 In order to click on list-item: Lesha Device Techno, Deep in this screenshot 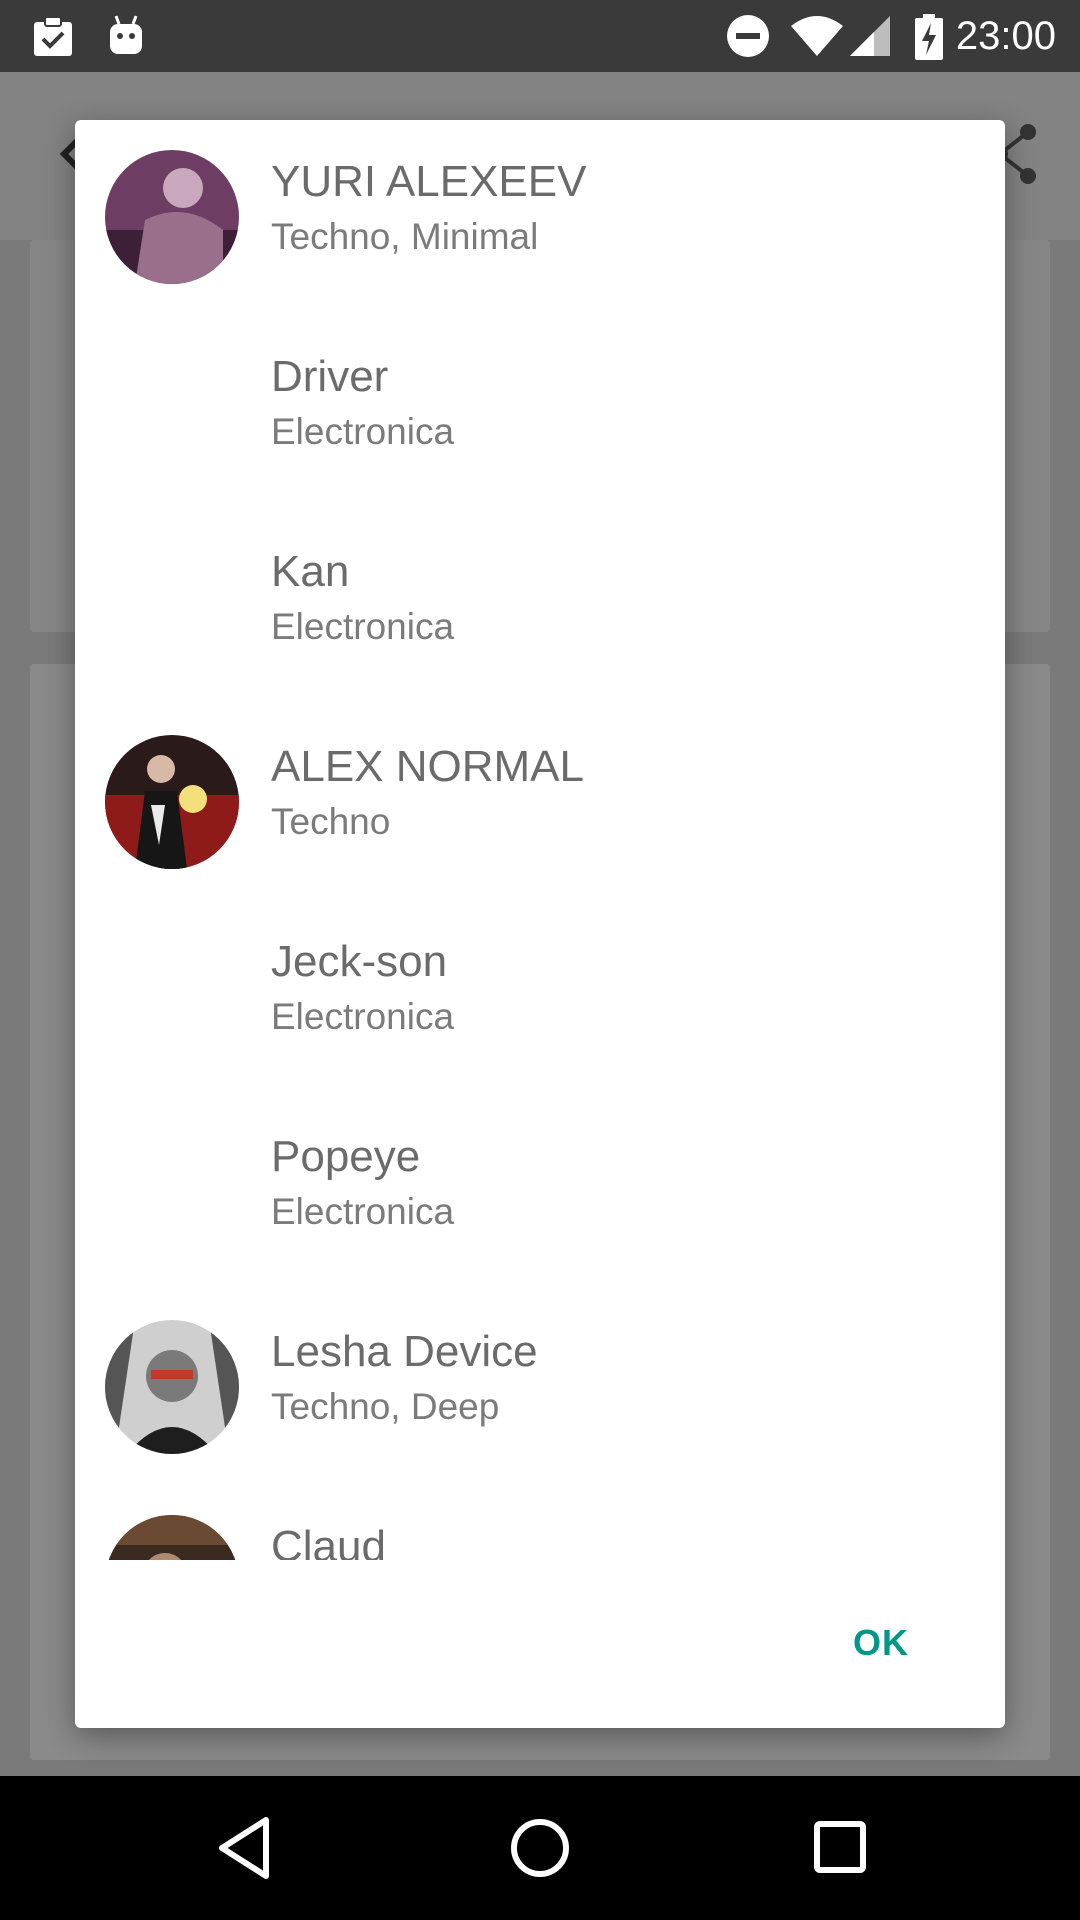, I will do `click(540, 1387)`.